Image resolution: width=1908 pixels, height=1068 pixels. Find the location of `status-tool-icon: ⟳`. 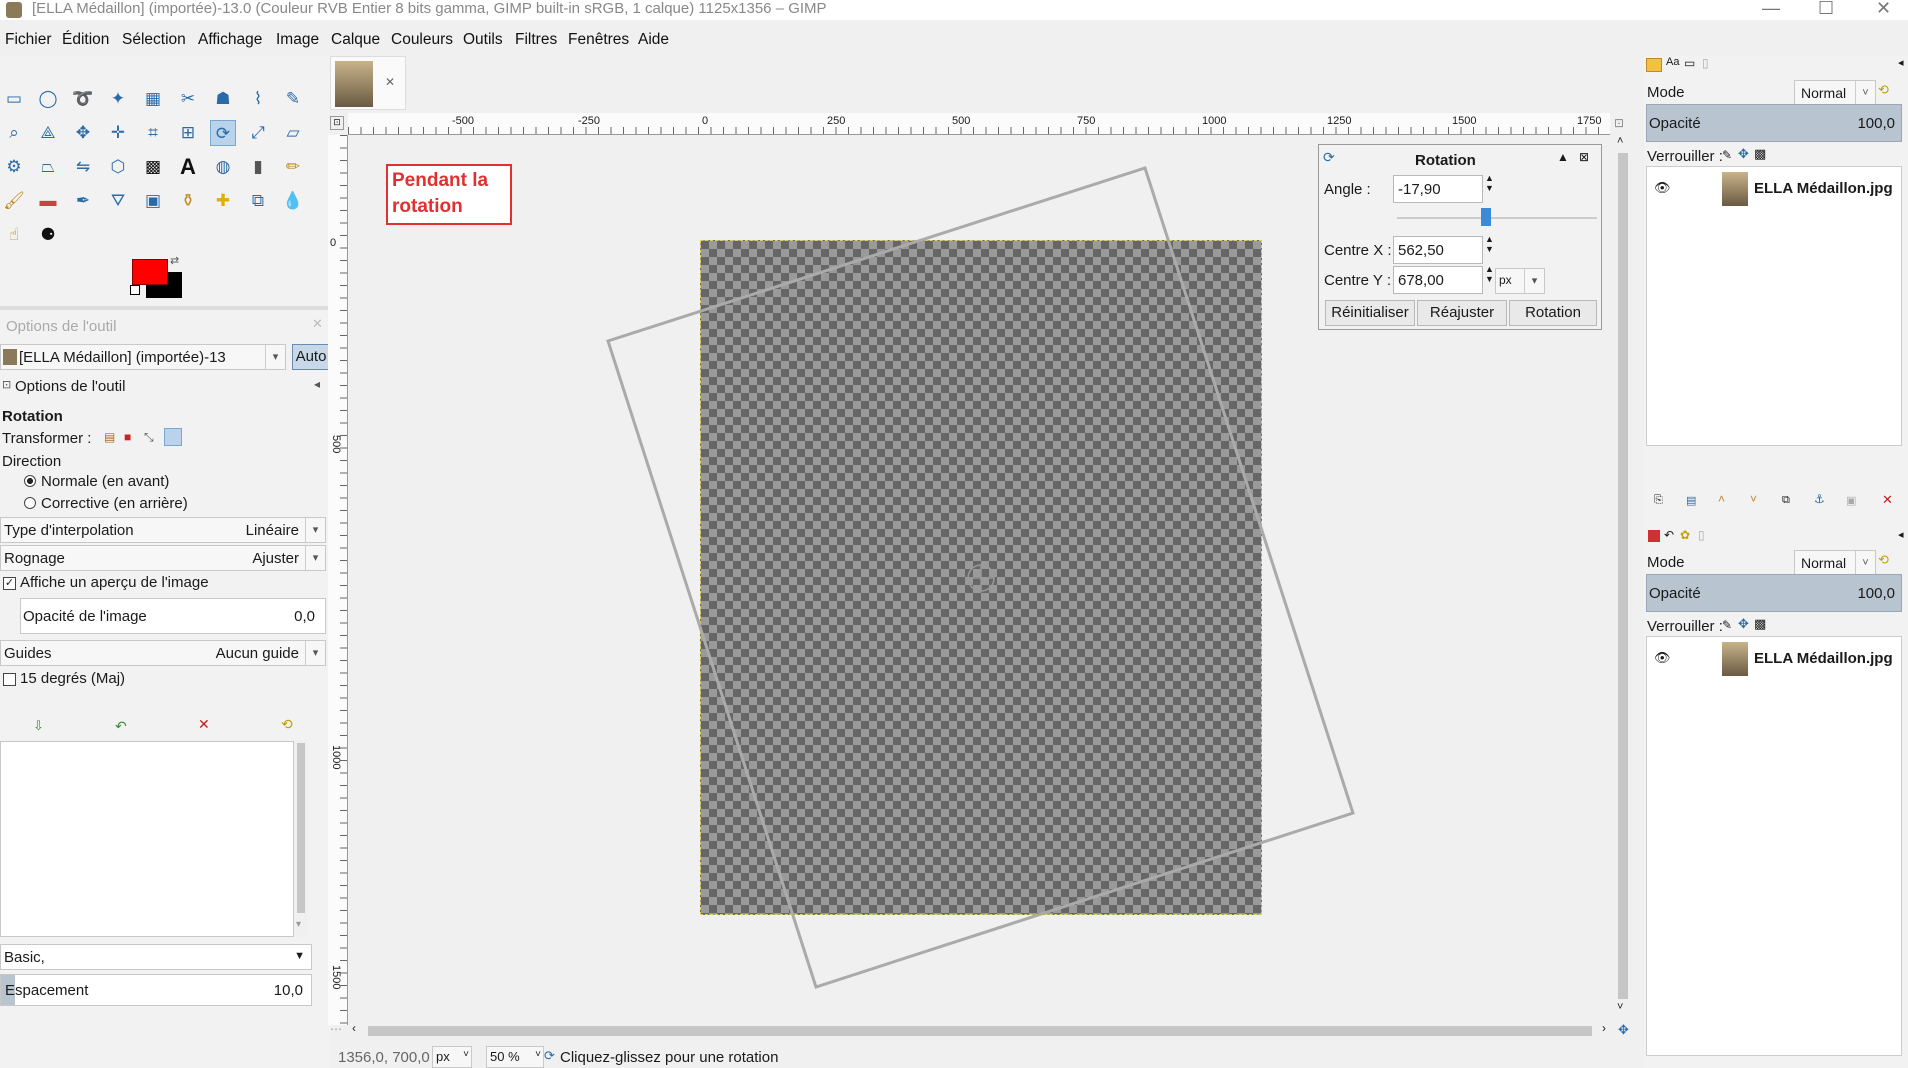

status-tool-icon: ⟳ is located at coordinates (549, 1055).